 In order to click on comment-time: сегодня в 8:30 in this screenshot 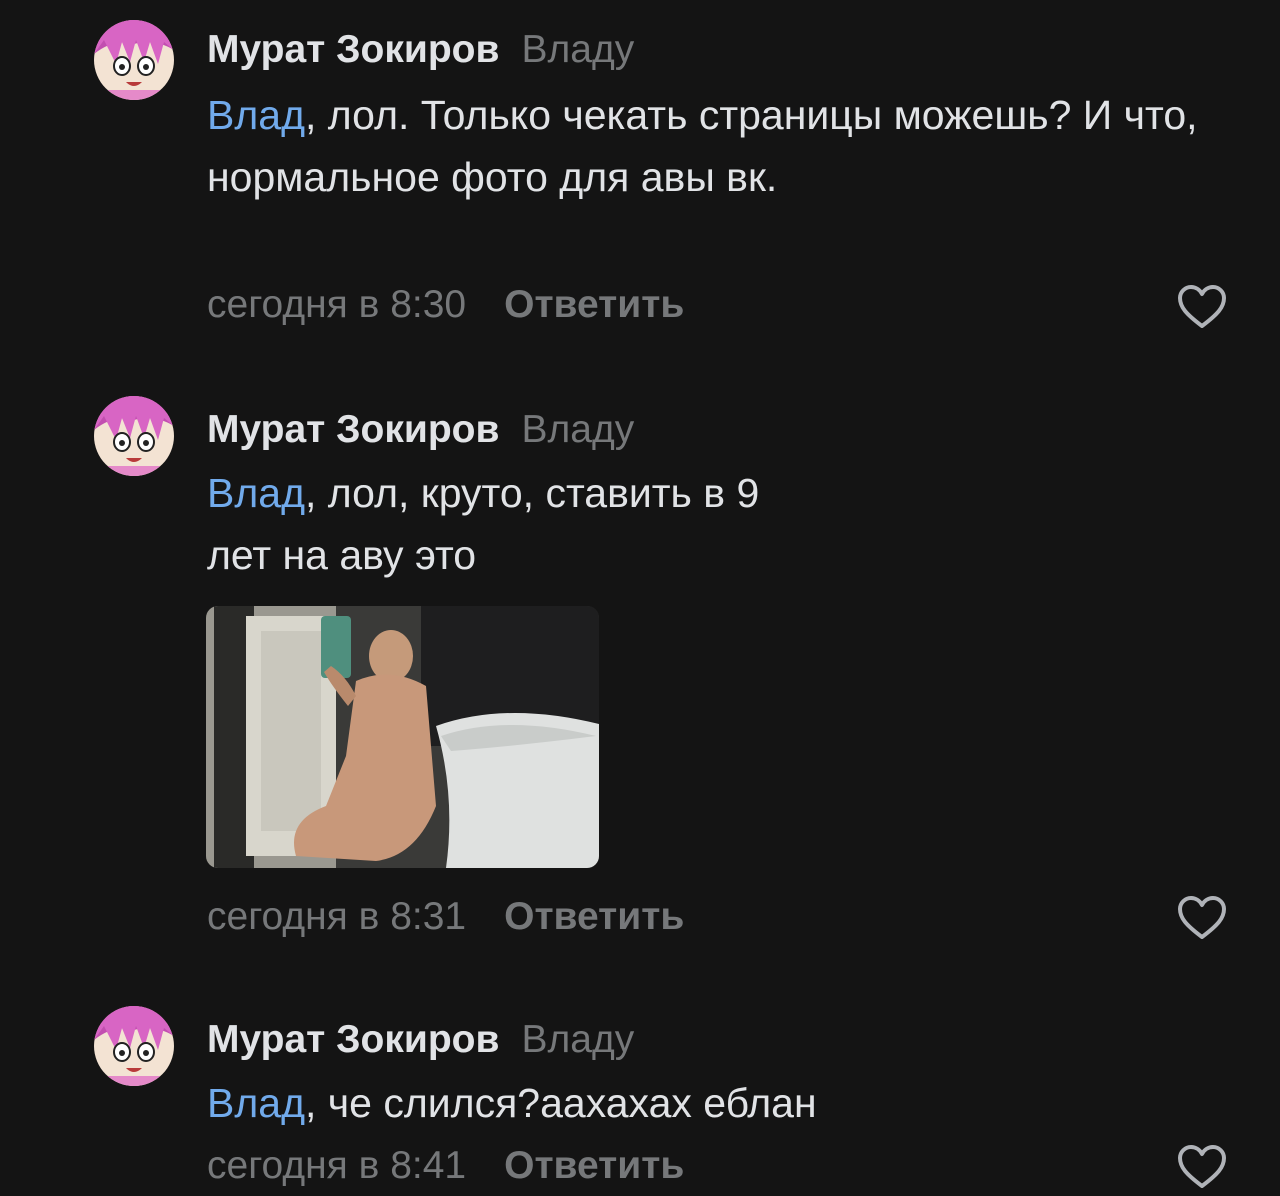, I will do `click(337, 304)`.